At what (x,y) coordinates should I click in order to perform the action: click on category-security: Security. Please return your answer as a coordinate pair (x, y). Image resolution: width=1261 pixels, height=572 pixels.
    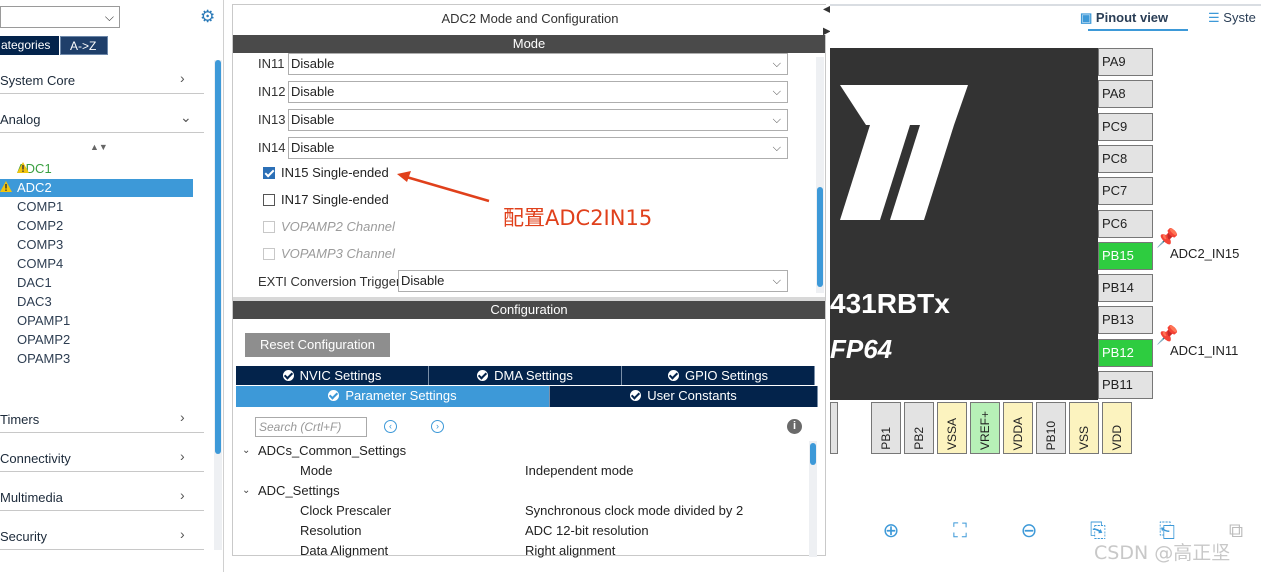
    Looking at the image, I should click on (23, 536).